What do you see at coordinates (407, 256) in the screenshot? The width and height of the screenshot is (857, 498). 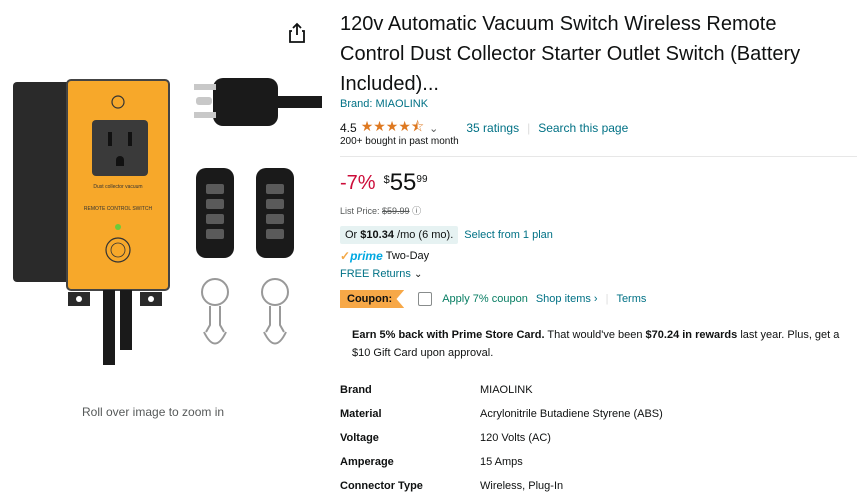 I see `two-day-label: Two-Day` at bounding box center [407, 256].